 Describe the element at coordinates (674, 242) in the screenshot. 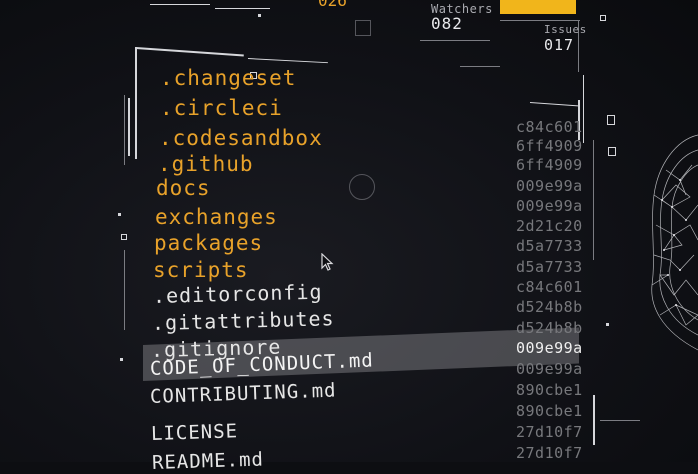

I see `wireframe-head-icon` at that location.